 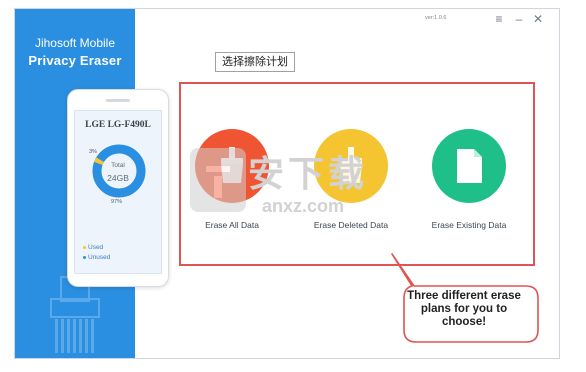 I want to click on used-percent: 3%, so click(x=93, y=152).